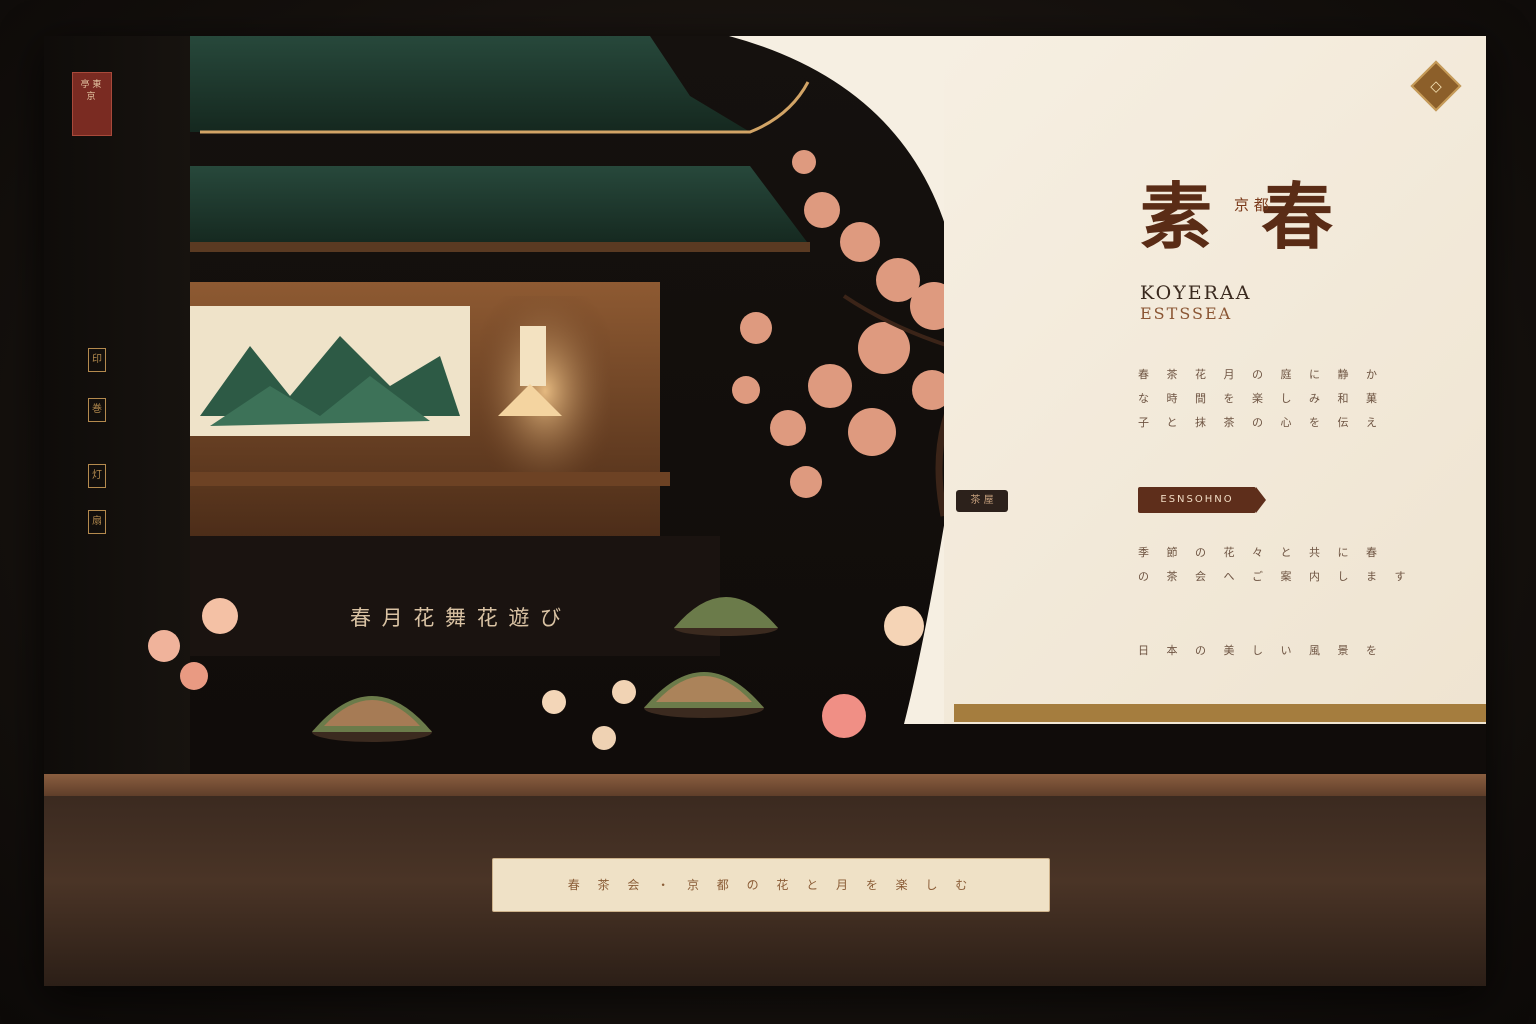 This screenshot has height=1024, width=1536. I want to click on scroll-icon: 巻, so click(97, 410).